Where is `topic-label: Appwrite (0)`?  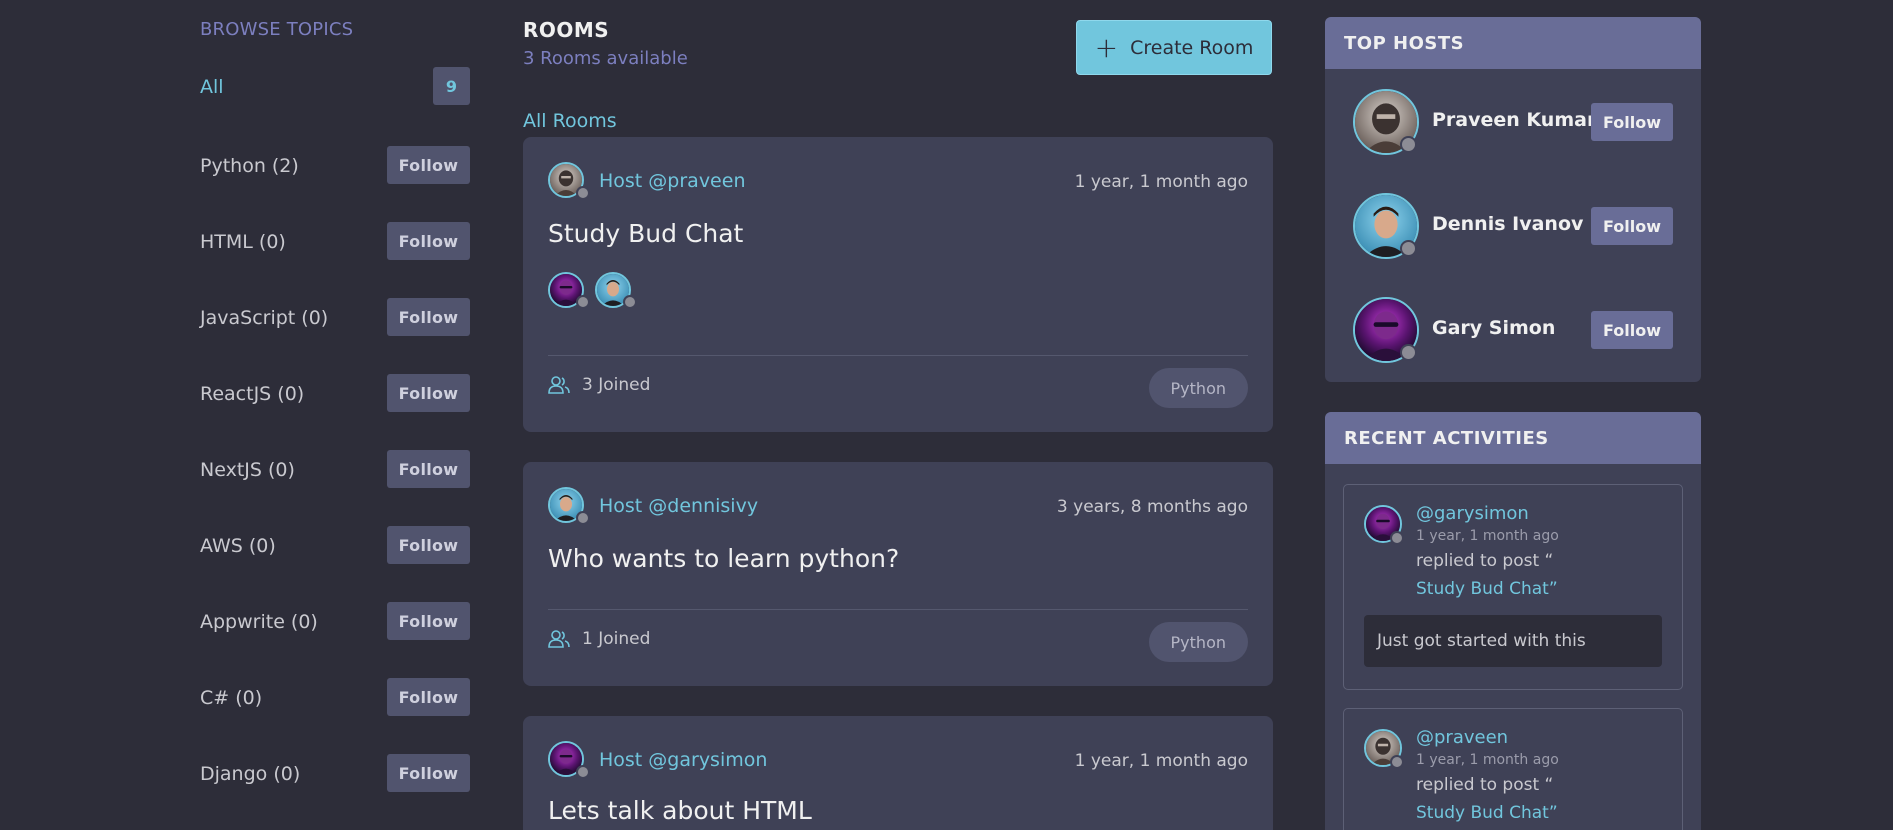 topic-label: Appwrite (0) is located at coordinates (259, 622).